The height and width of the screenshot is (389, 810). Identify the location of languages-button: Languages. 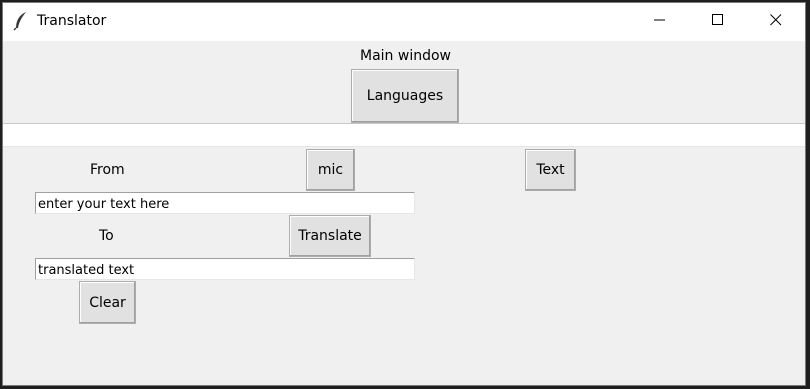
(405, 96).